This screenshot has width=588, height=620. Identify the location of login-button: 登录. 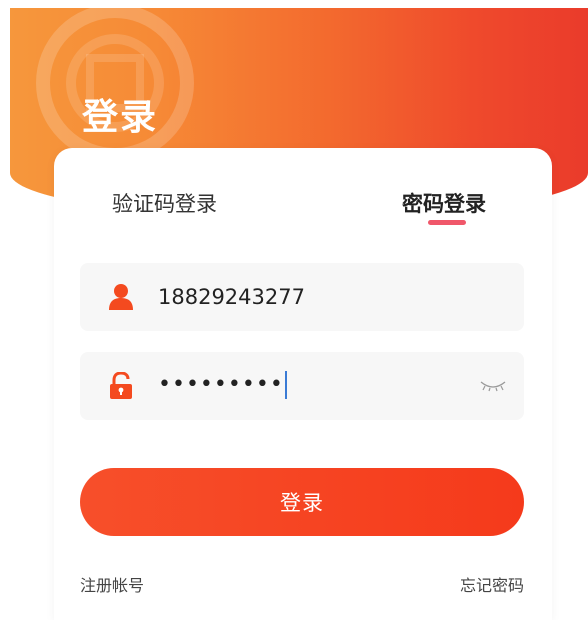
(302, 502).